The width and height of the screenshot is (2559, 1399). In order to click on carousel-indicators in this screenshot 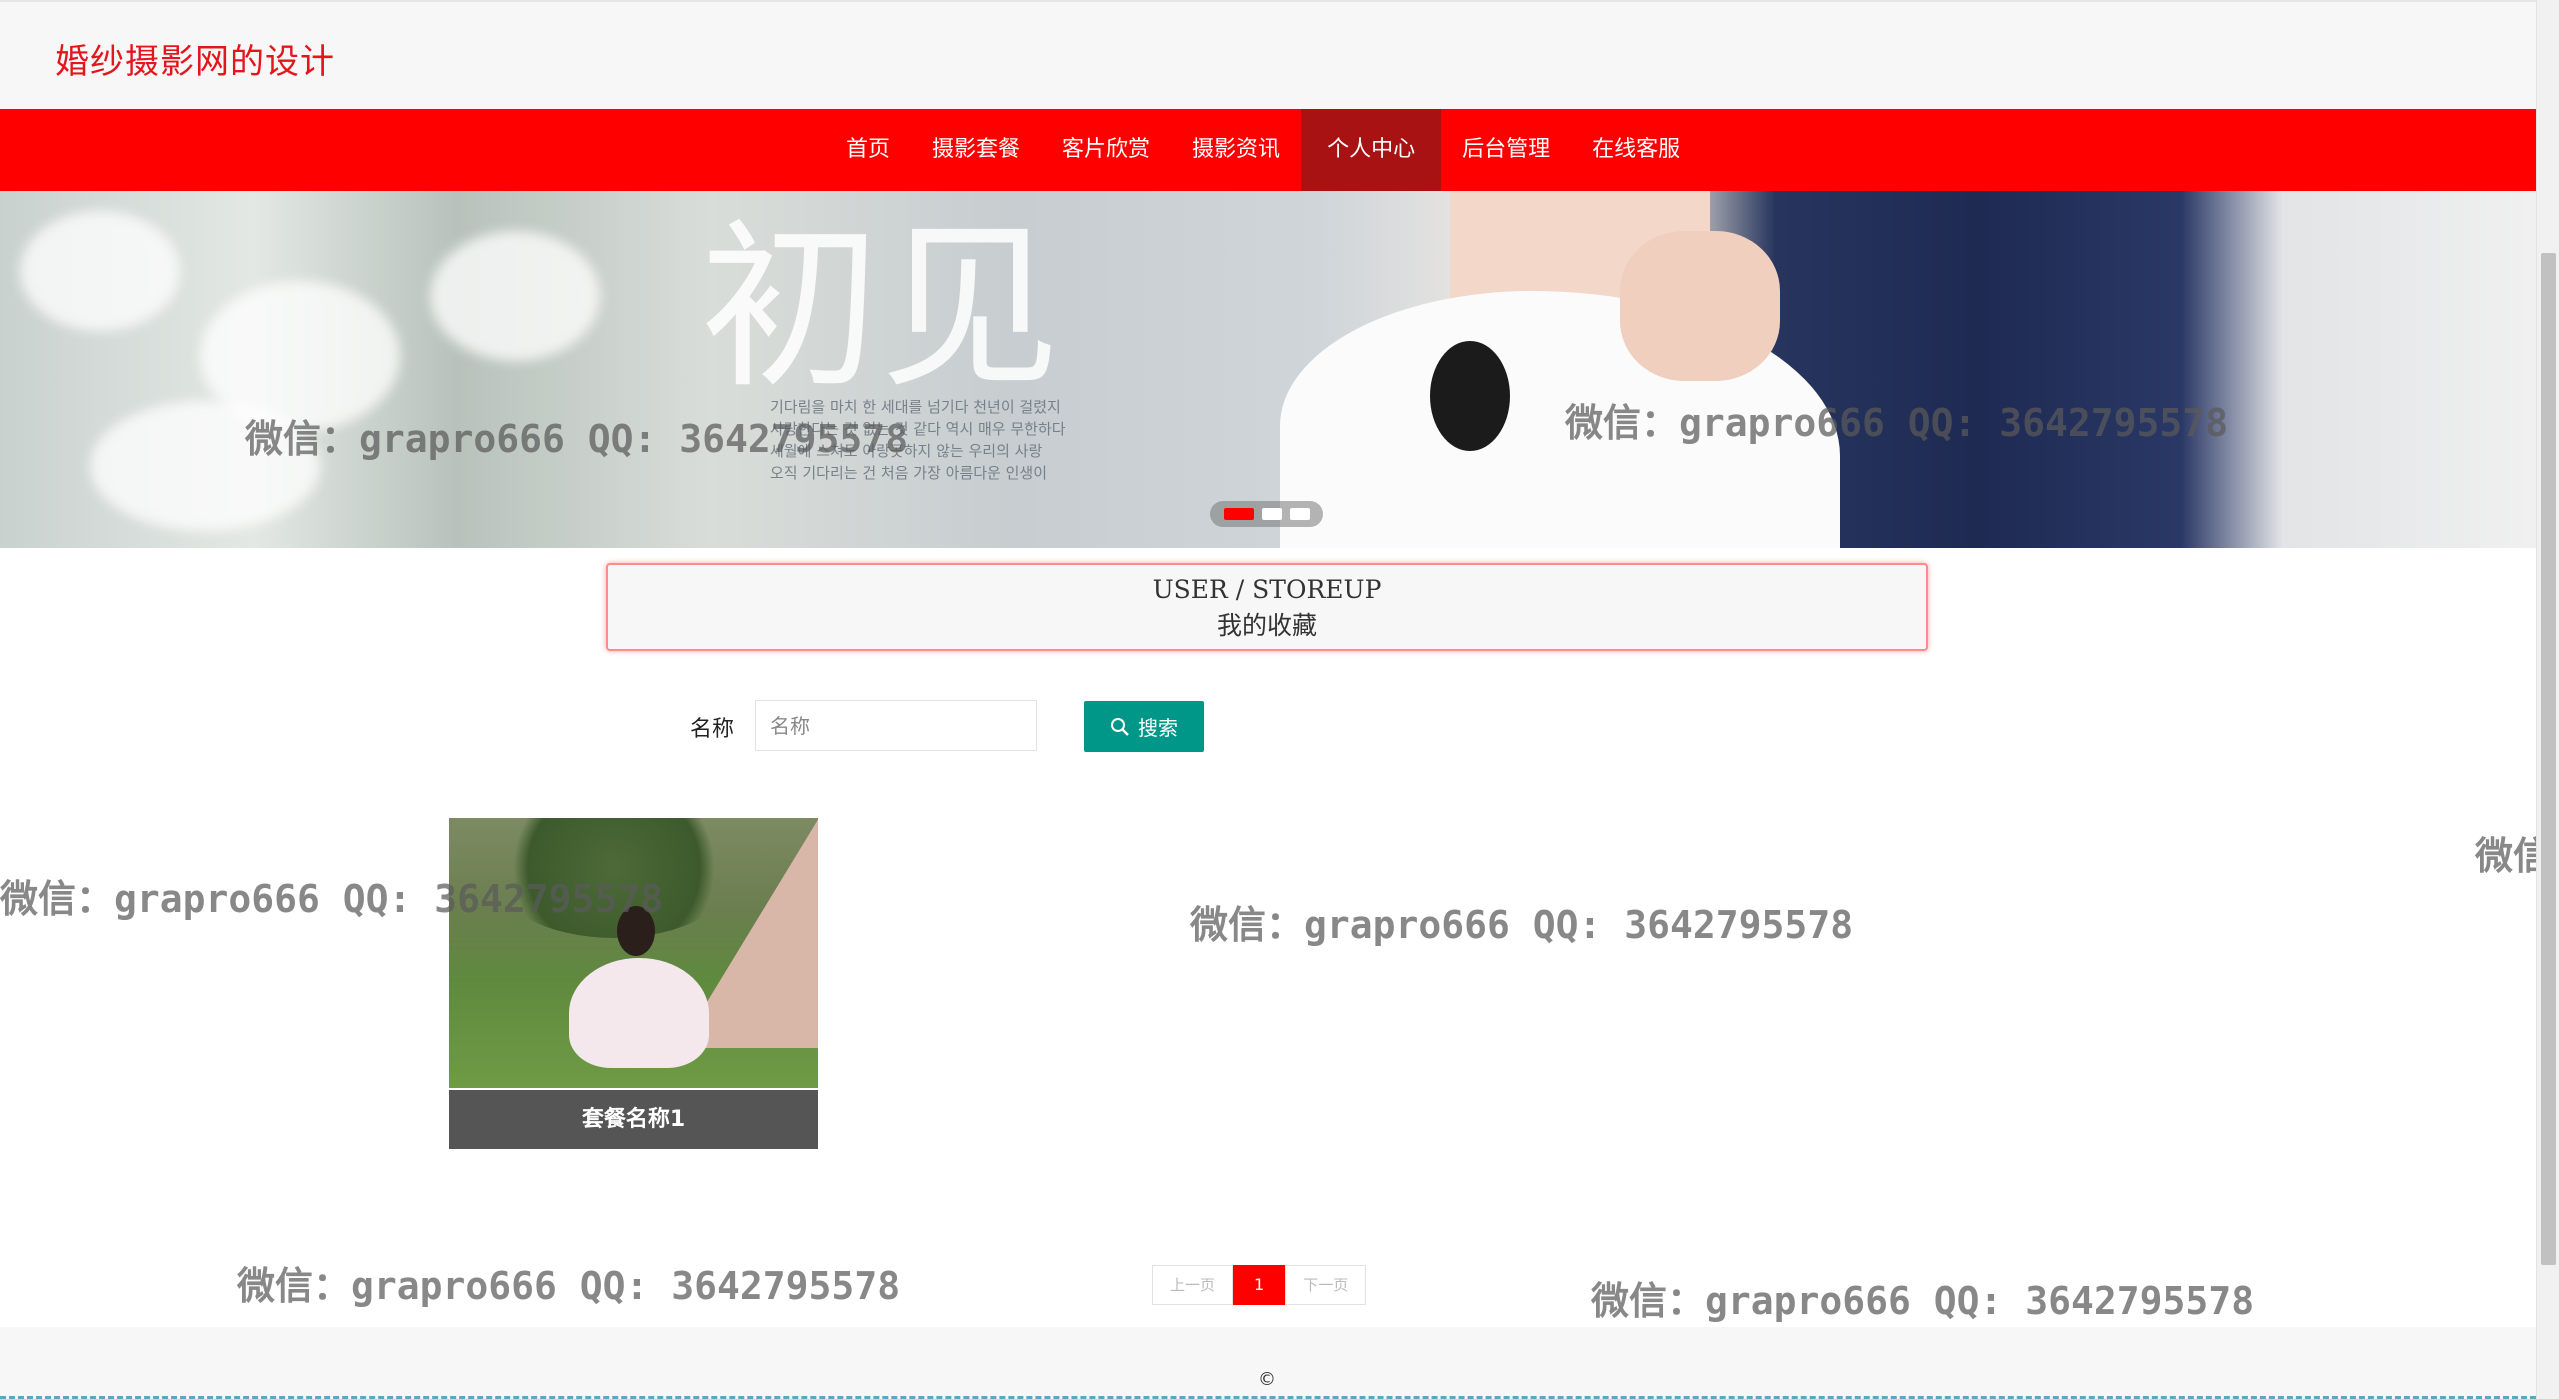, I will do `click(1266, 514)`.